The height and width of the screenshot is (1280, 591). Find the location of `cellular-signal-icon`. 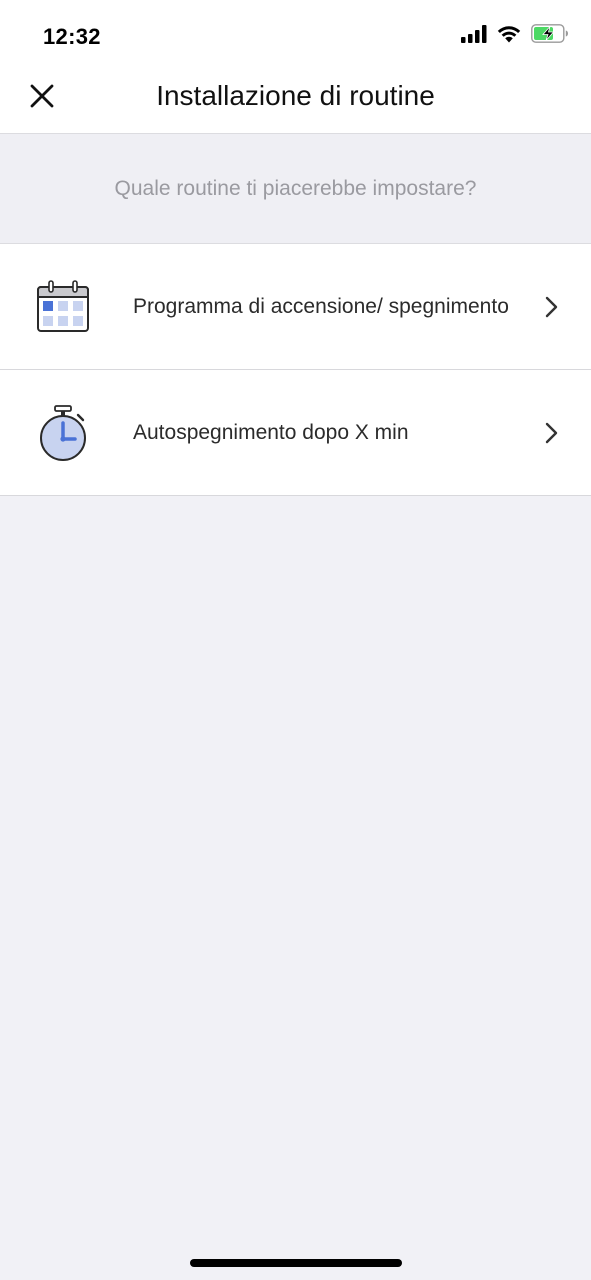

cellular-signal-icon is located at coordinates (474, 36).